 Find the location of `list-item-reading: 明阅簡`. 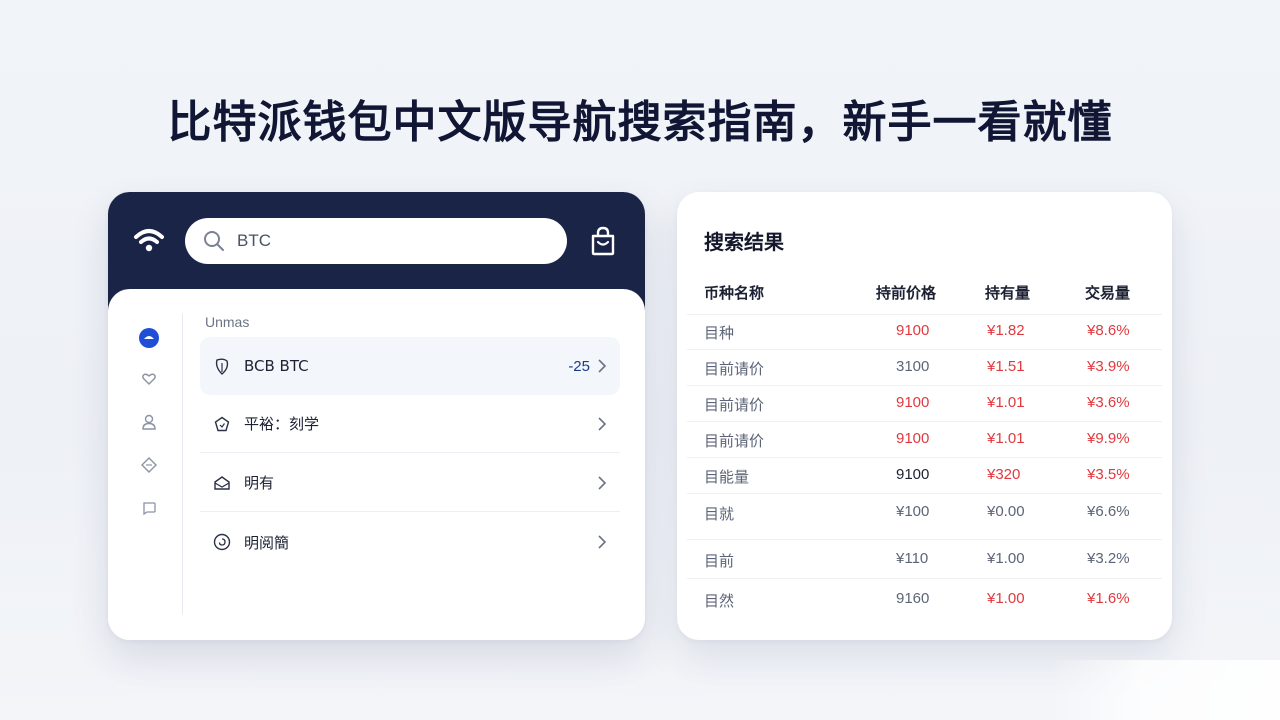

list-item-reading: 明阅簡 is located at coordinates (410, 542).